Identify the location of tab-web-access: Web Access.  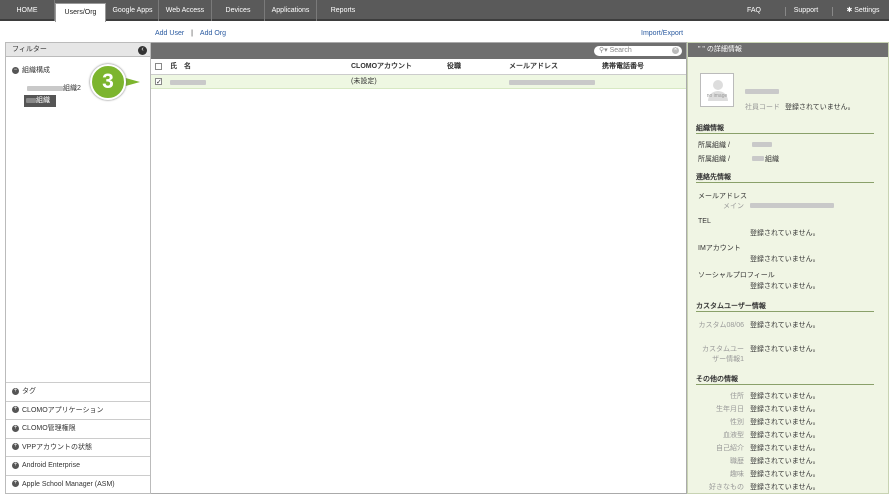
(185, 10).